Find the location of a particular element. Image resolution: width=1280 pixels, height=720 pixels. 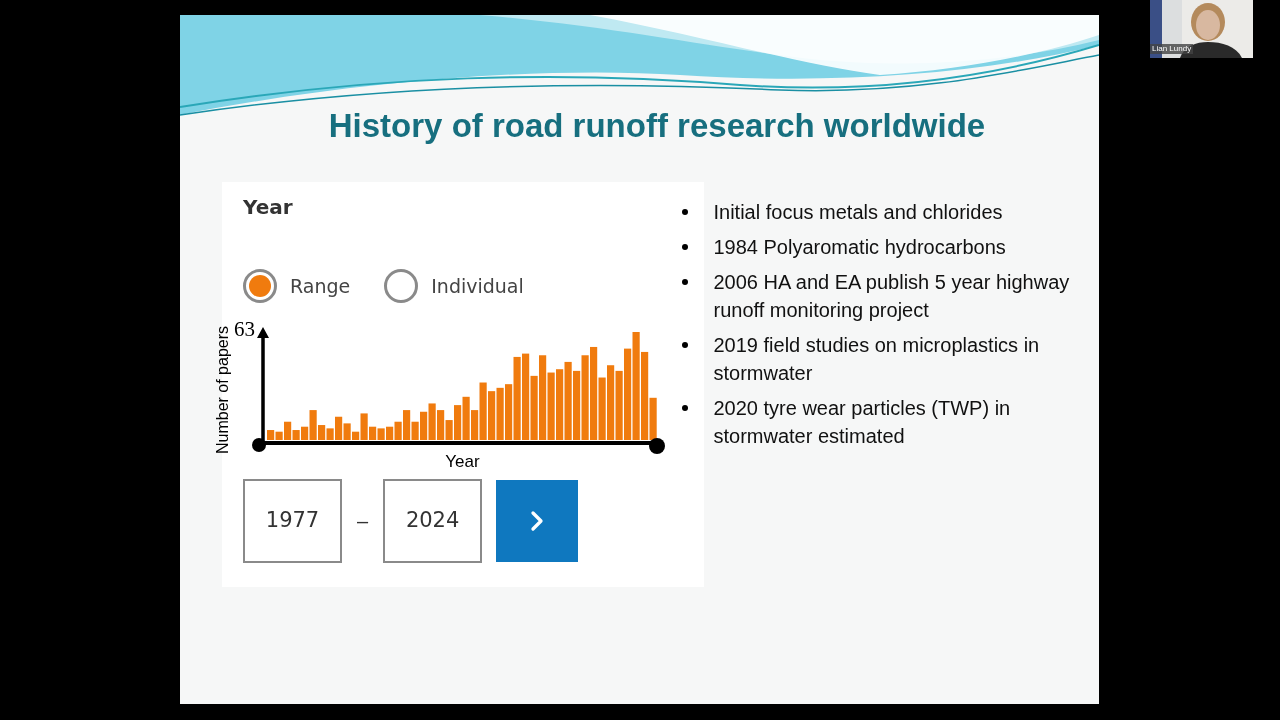

x-axis-label: Year is located at coordinates (462, 462).